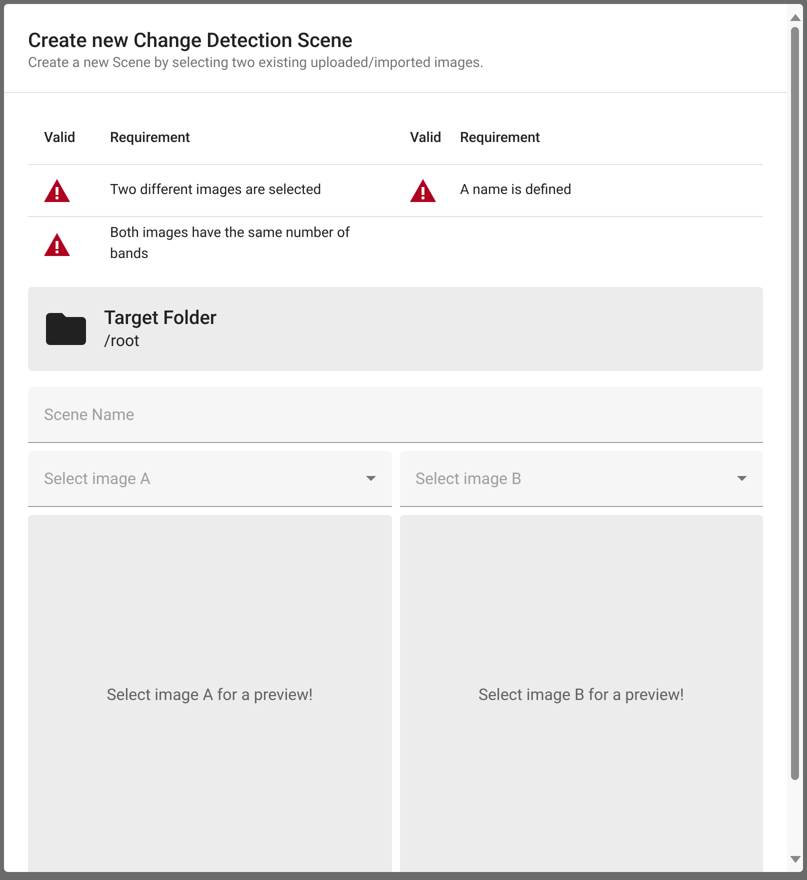  I want to click on scene-name-field: Scene Name, so click(395, 415).